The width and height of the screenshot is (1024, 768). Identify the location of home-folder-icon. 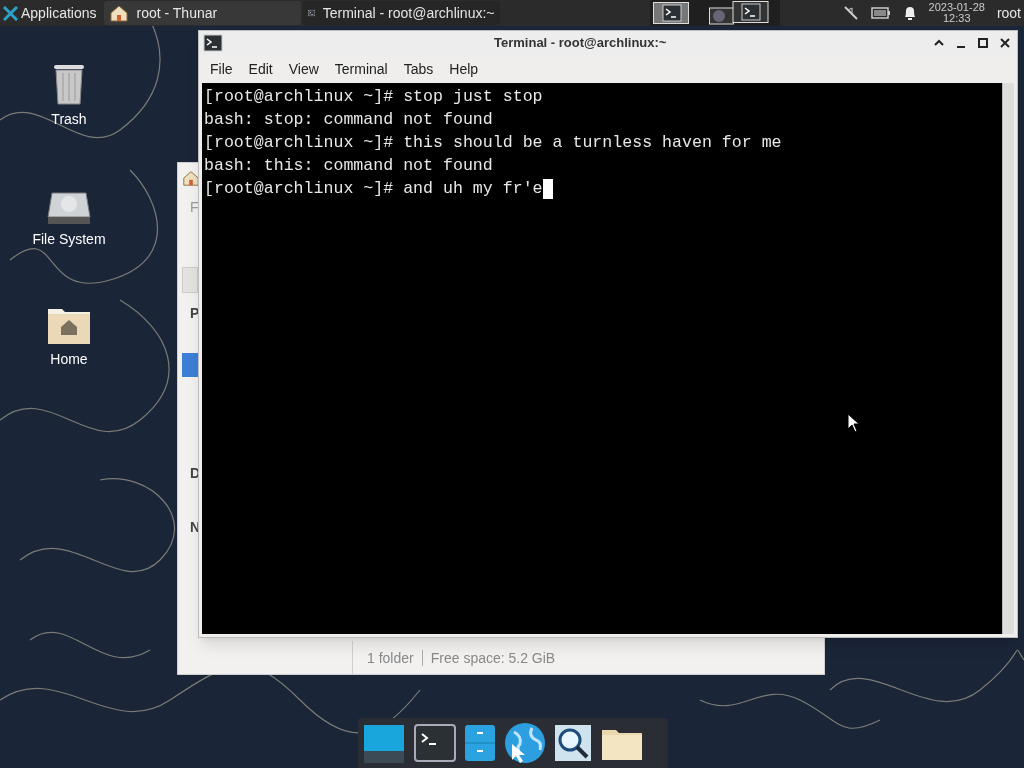
(69, 326).